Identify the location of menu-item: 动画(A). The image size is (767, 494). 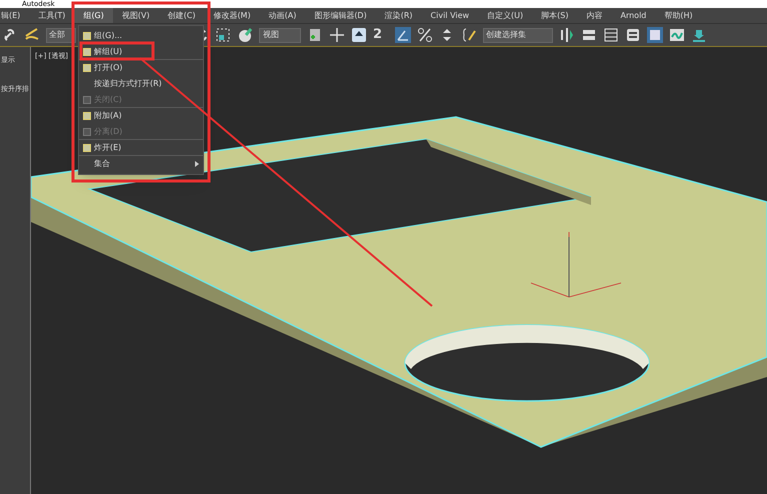
(283, 15).